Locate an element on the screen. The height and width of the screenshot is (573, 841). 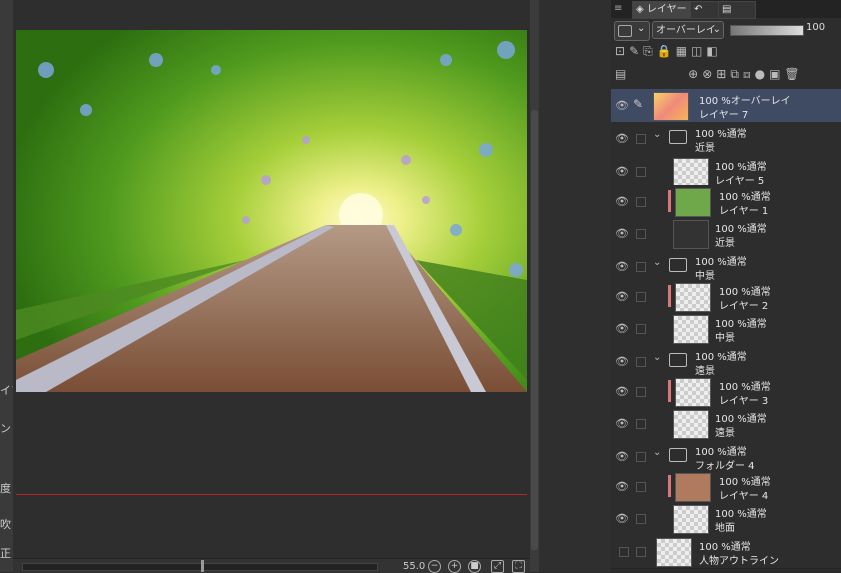
zoom-slider is located at coordinates (200, 567).